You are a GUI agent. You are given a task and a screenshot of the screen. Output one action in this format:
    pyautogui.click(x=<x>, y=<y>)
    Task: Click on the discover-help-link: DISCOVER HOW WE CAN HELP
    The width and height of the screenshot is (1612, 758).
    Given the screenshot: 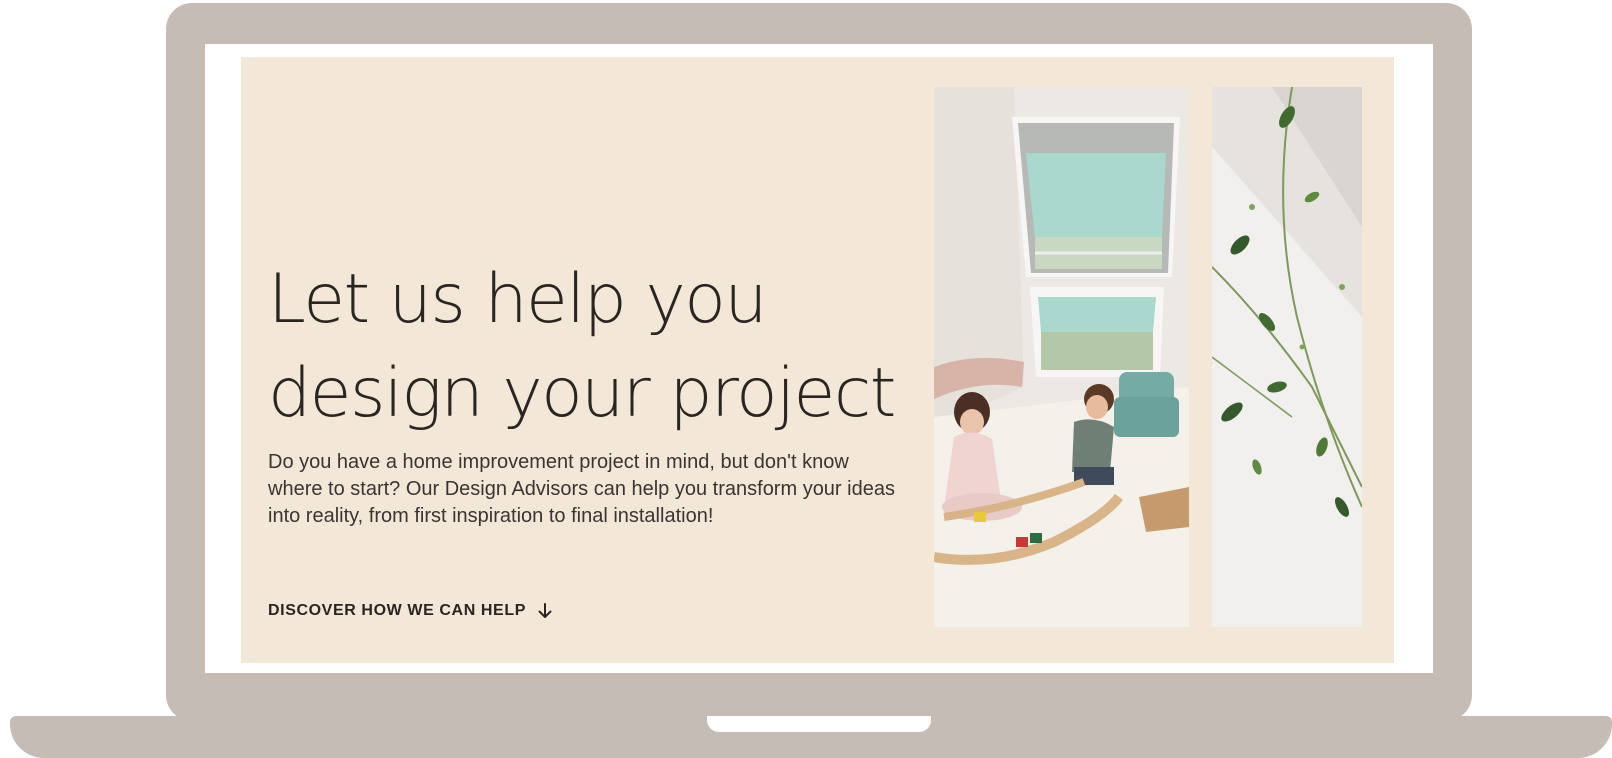 What is the action you would take?
    pyautogui.click(x=410, y=611)
    